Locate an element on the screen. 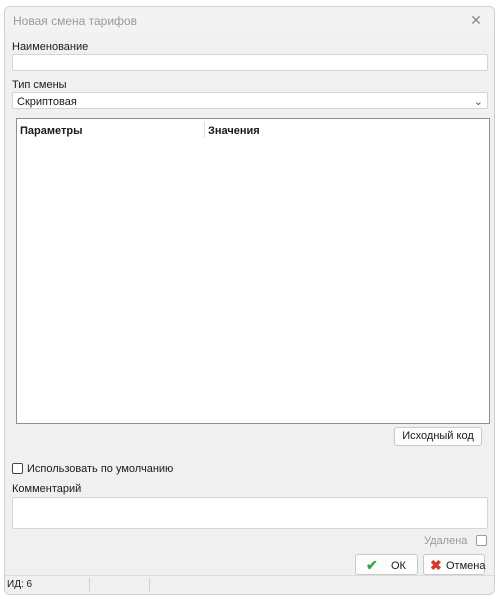 Image resolution: width=499 pixels, height=599 pixels. column-header-values: Значения is located at coordinates (234, 131).